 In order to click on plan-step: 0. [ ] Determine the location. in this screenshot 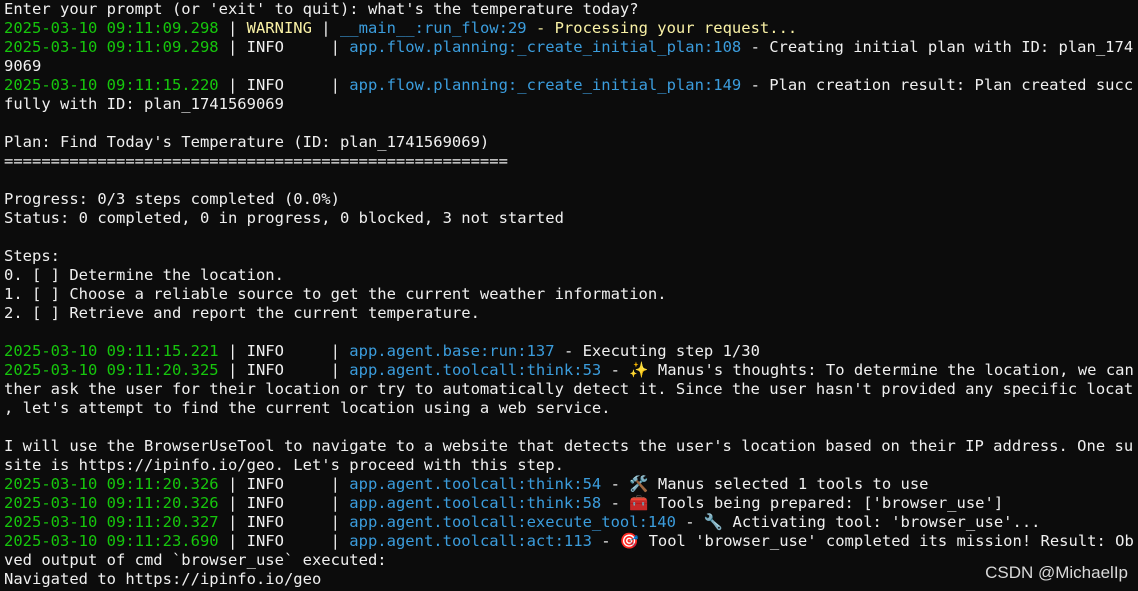, I will do `click(144, 275)`.